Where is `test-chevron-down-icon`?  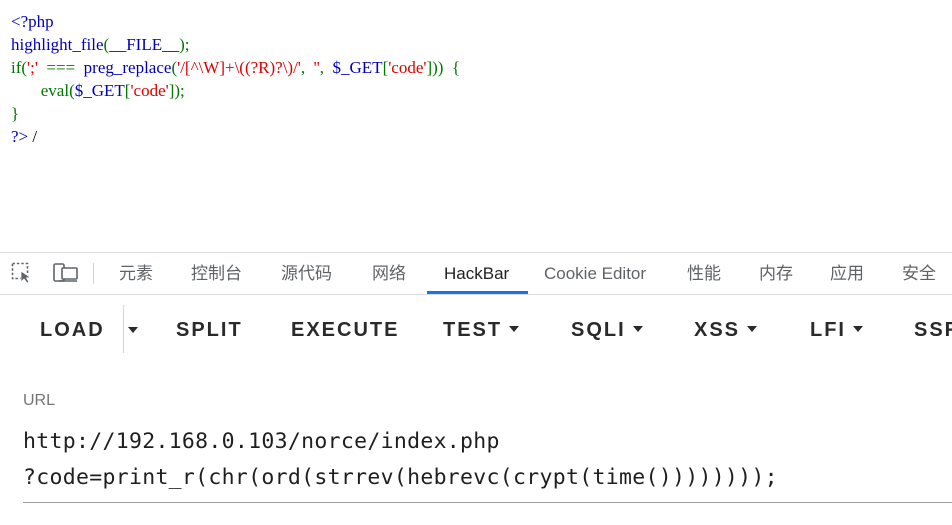
test-chevron-down-icon is located at coordinates (514, 328).